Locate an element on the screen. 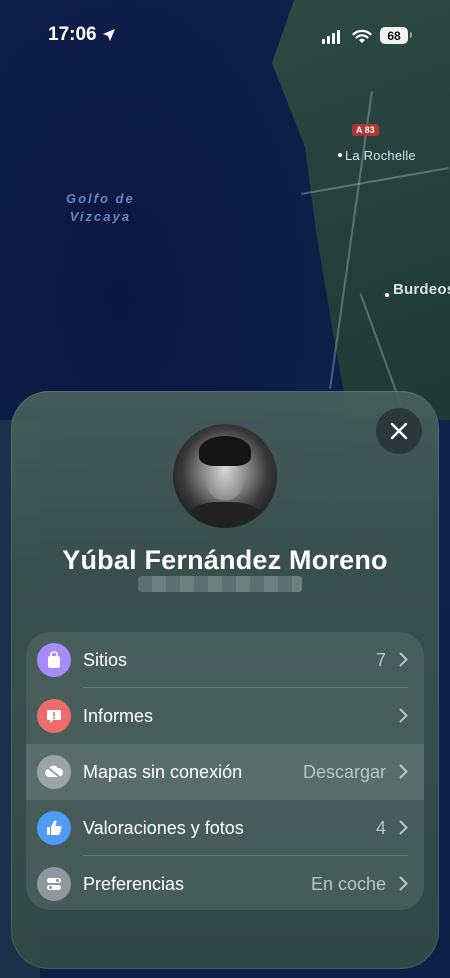  battery-indicator: 68 is located at coordinates (396, 35).